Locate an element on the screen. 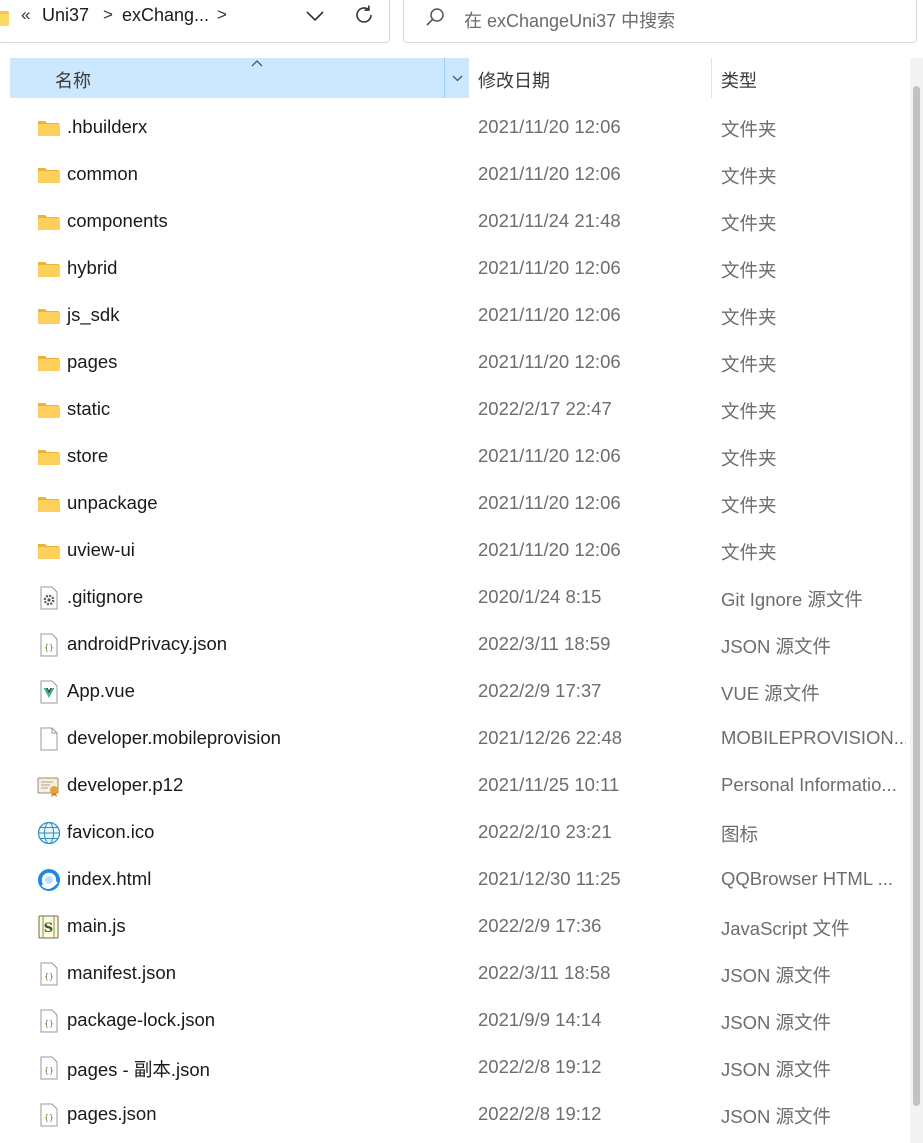 The image size is (923, 1143). vue-file-icon is located at coordinates (49, 692).